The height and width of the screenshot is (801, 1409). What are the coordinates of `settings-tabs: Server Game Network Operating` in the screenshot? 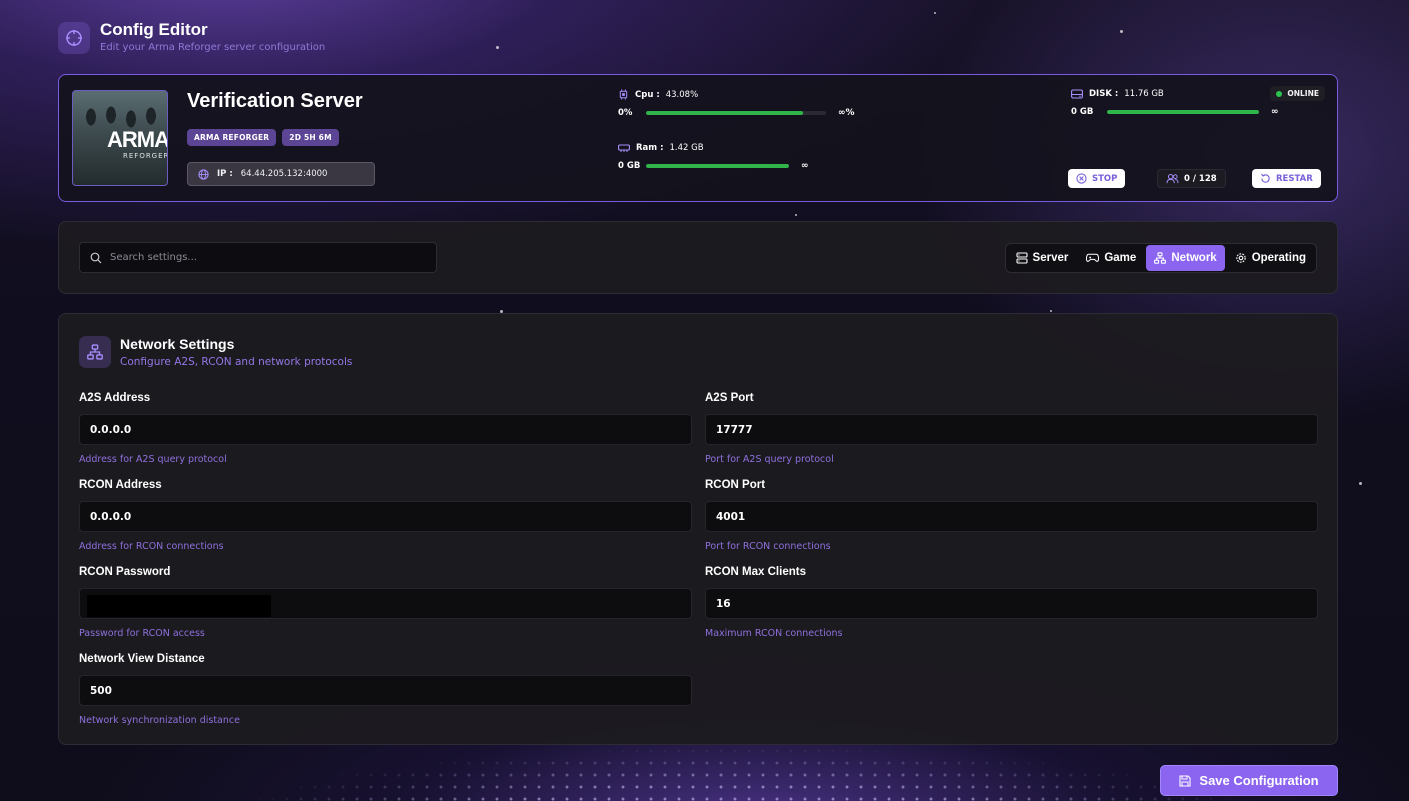 It's located at (1160, 258).